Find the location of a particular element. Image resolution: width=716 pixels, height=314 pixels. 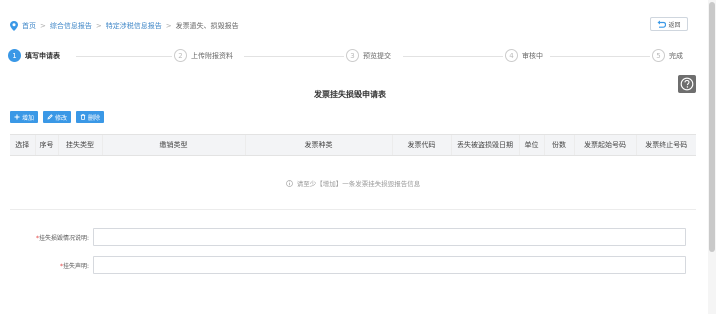

vertical-scrollbar is located at coordinates (712, 157).